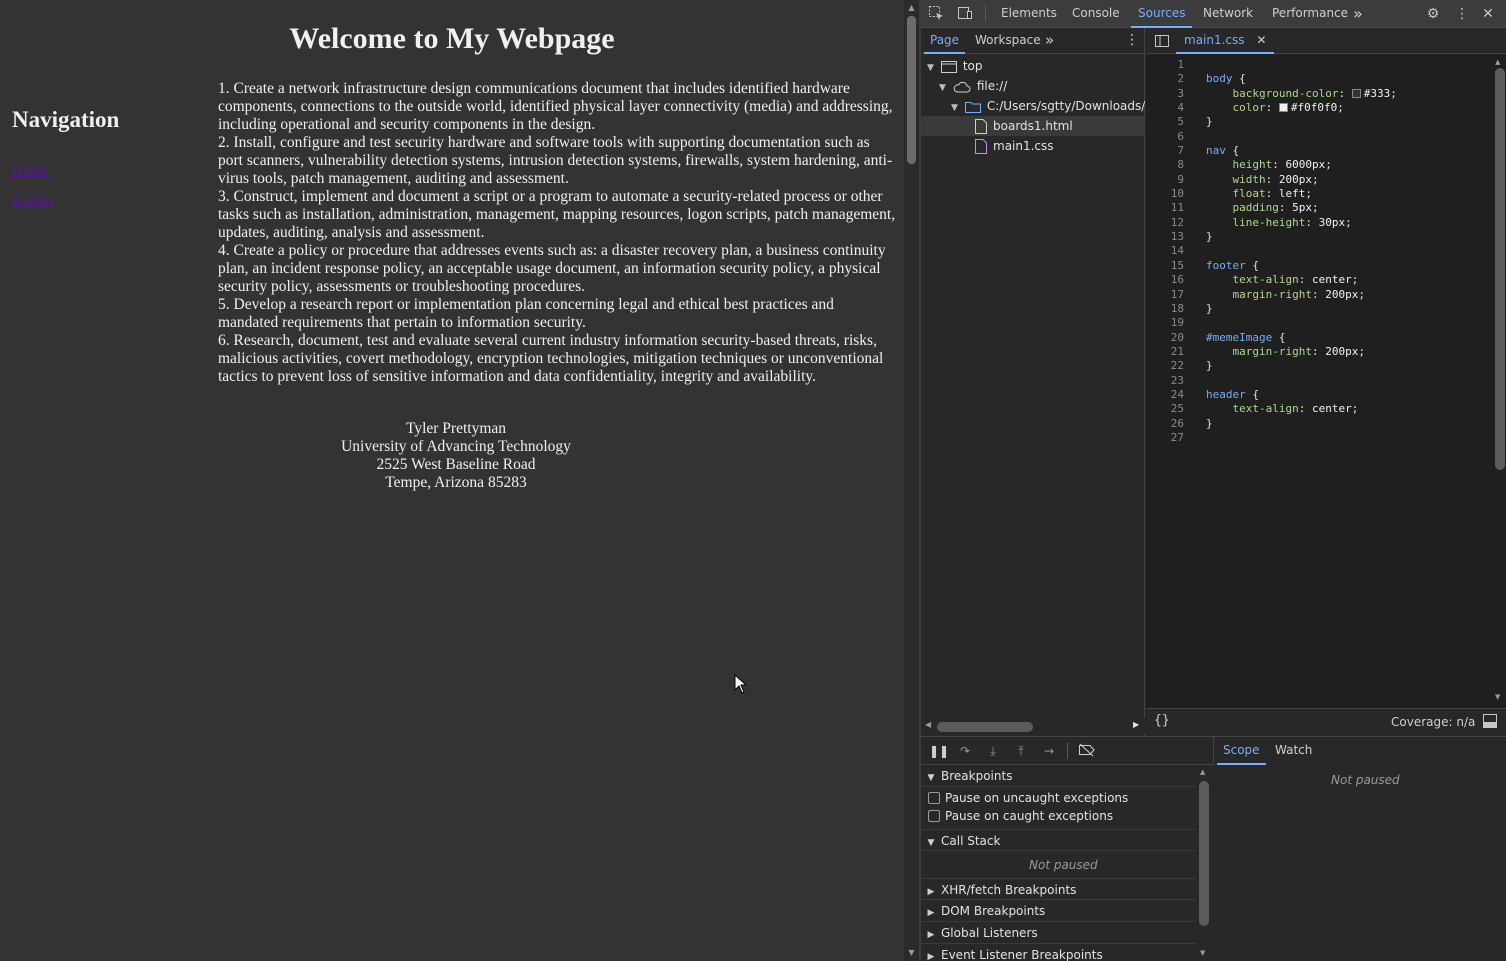 Image resolution: width=1506 pixels, height=961 pixels. Describe the element at coordinates (1058, 816) in the screenshot. I see `pause-caught-option: Pause on caught exceptions` at that location.